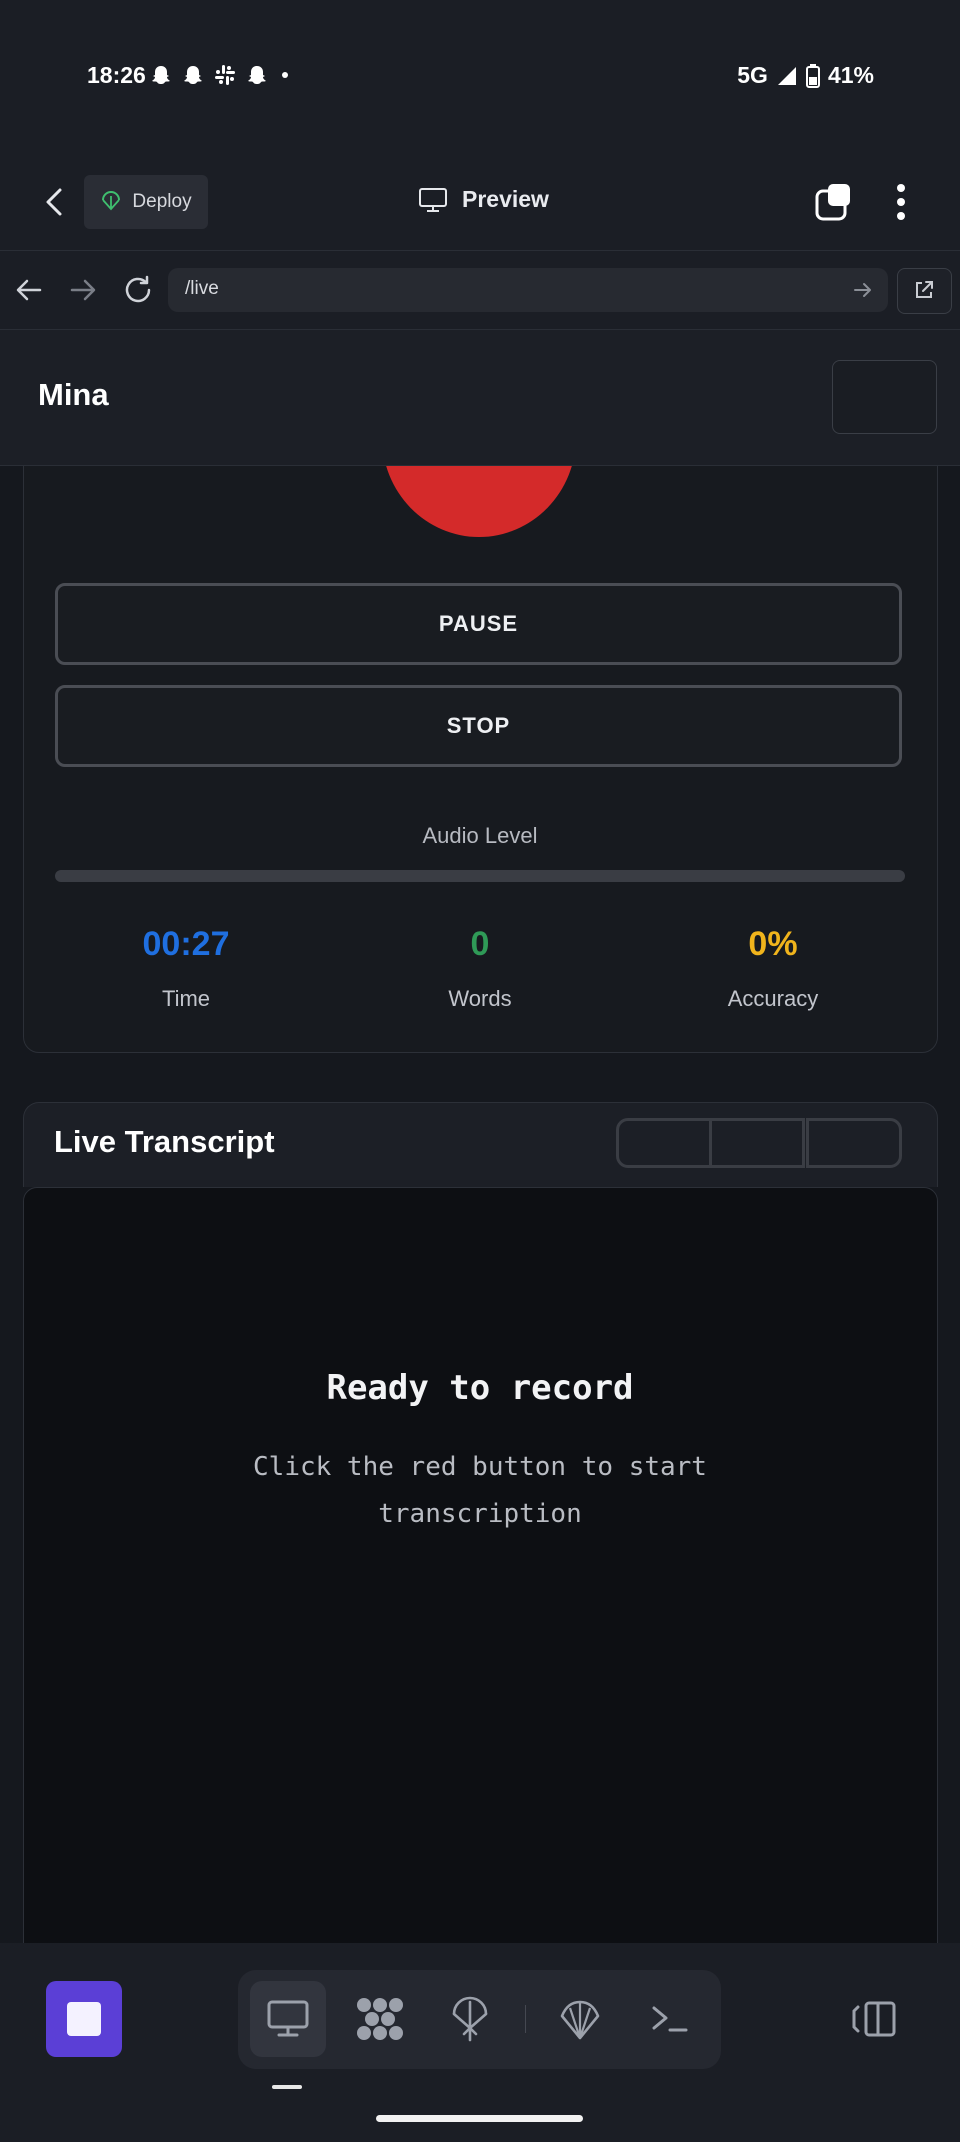 The width and height of the screenshot is (960, 2142). I want to click on preview-title: Preview, so click(483, 199).